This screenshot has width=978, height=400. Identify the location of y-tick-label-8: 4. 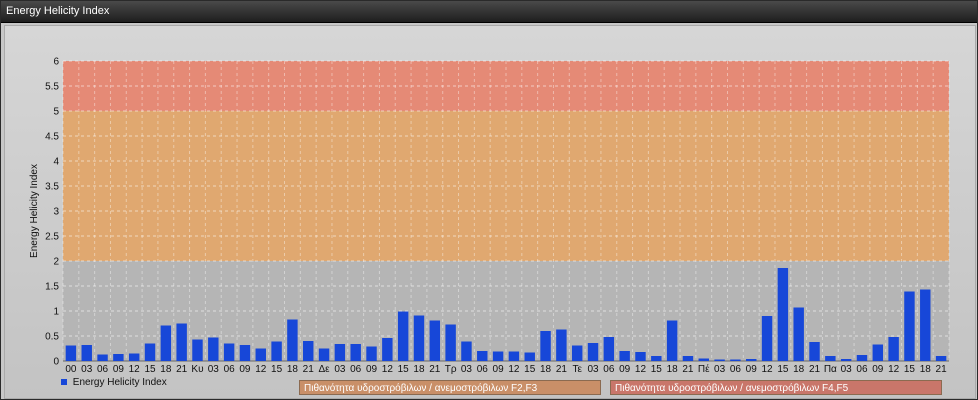
(56, 162).